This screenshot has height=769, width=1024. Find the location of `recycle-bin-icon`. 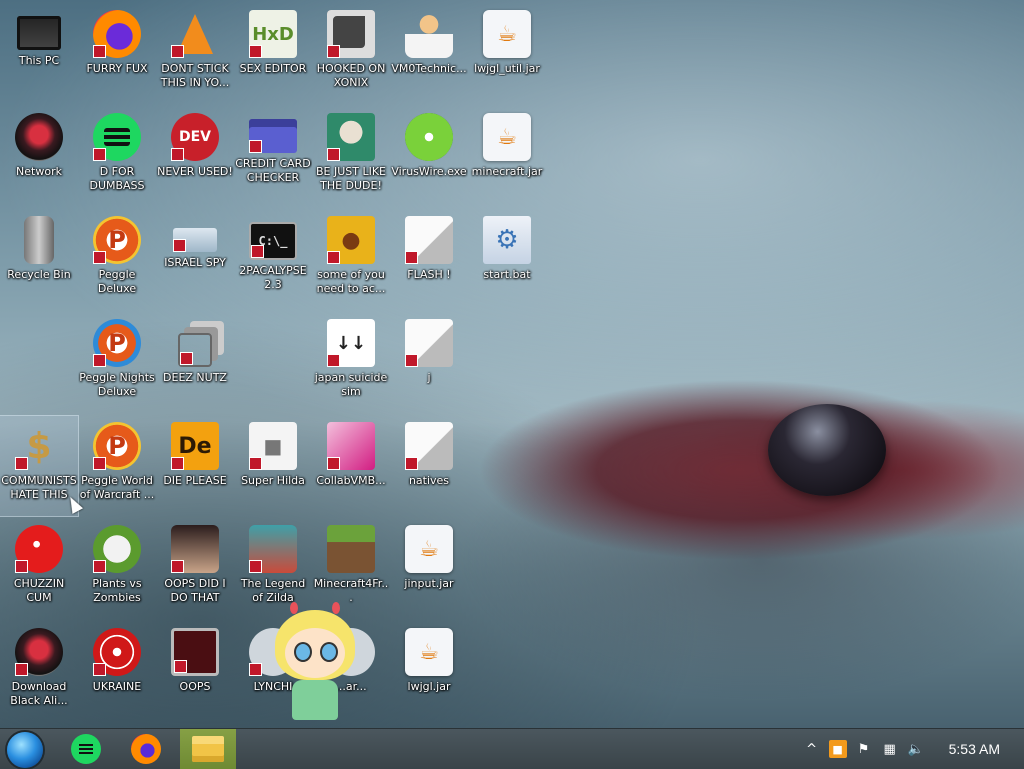

recycle-bin-icon is located at coordinates (39, 240).